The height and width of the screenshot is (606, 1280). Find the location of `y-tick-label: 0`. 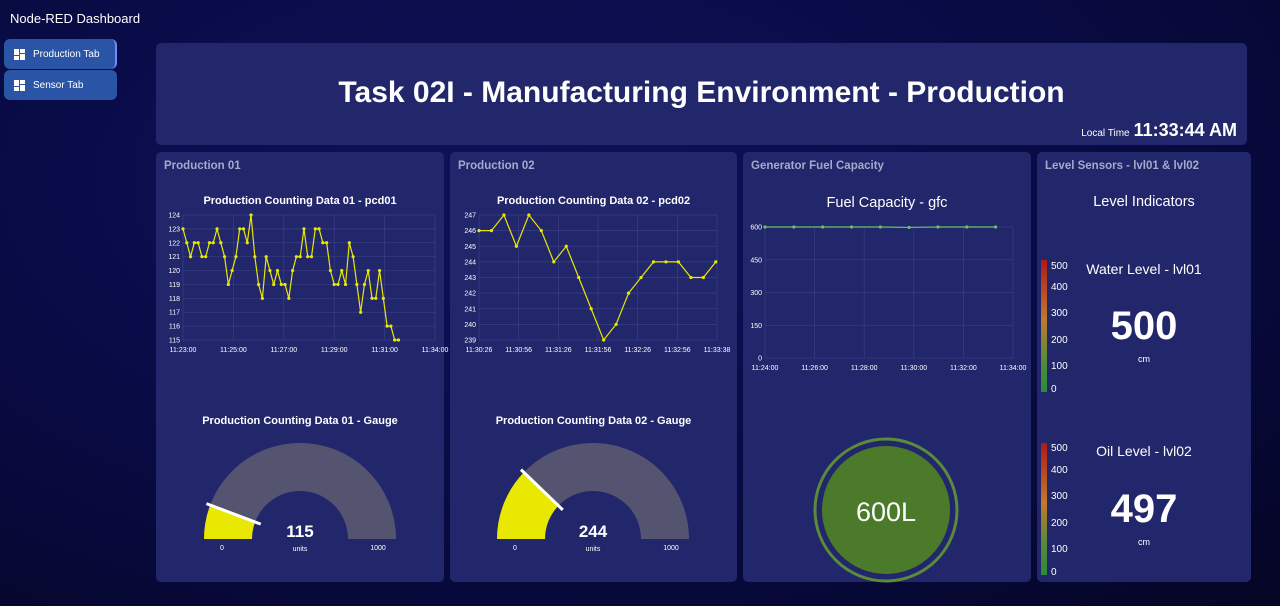

y-tick-label: 0 is located at coordinates (760, 359).